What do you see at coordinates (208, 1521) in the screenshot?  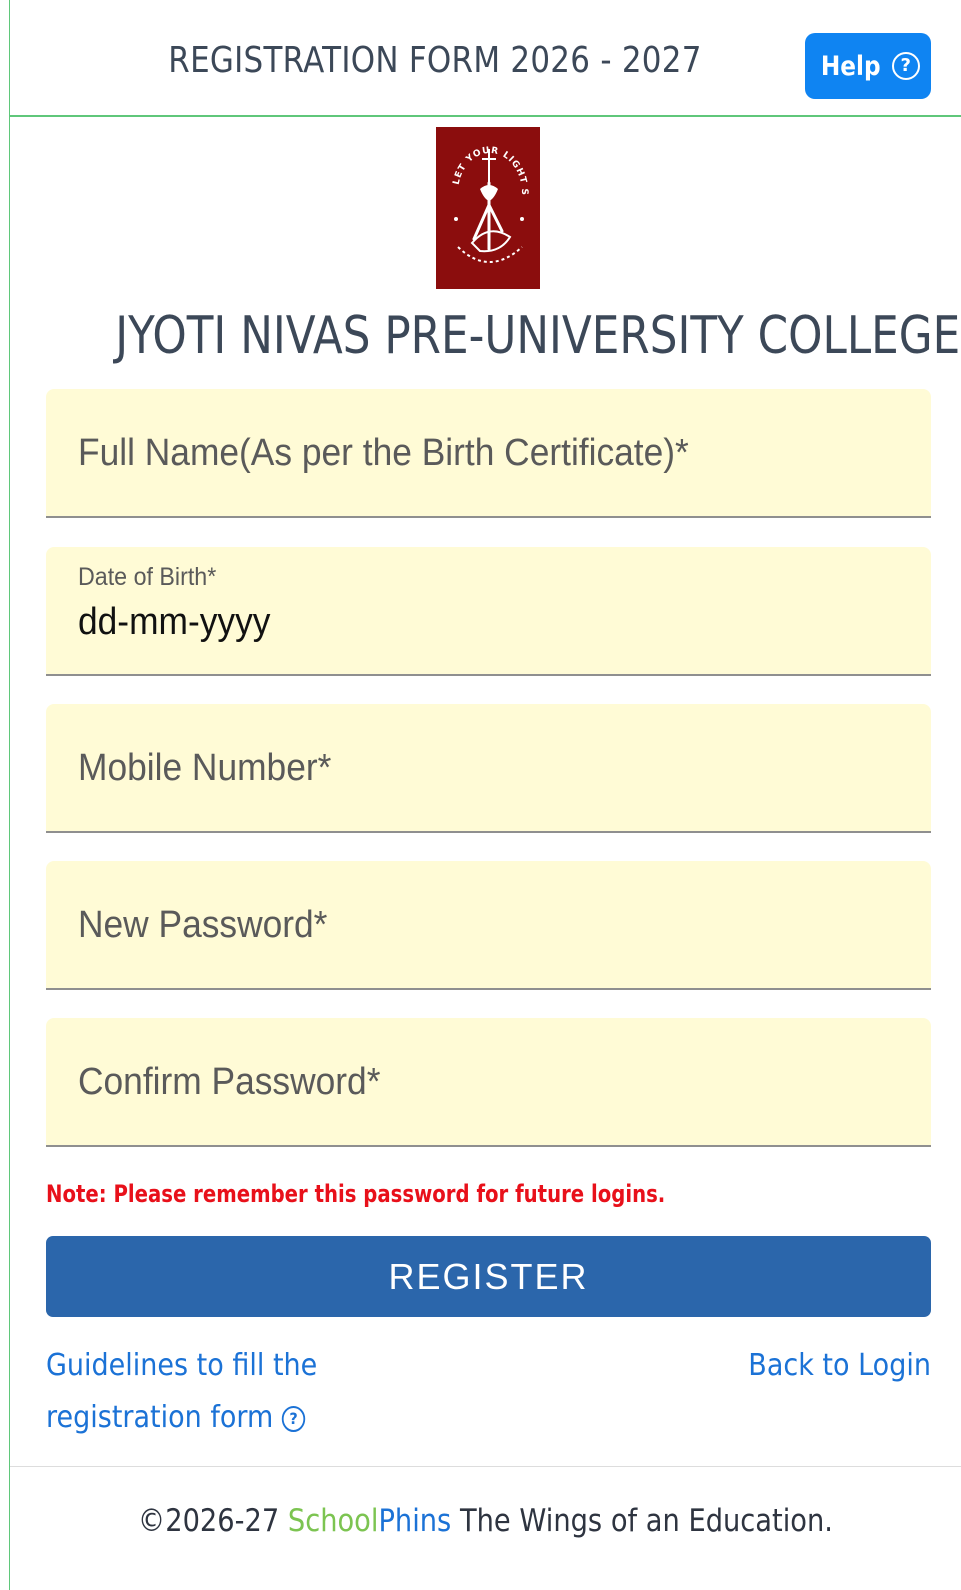 I see `footer-copyright: ©2026-27` at bounding box center [208, 1521].